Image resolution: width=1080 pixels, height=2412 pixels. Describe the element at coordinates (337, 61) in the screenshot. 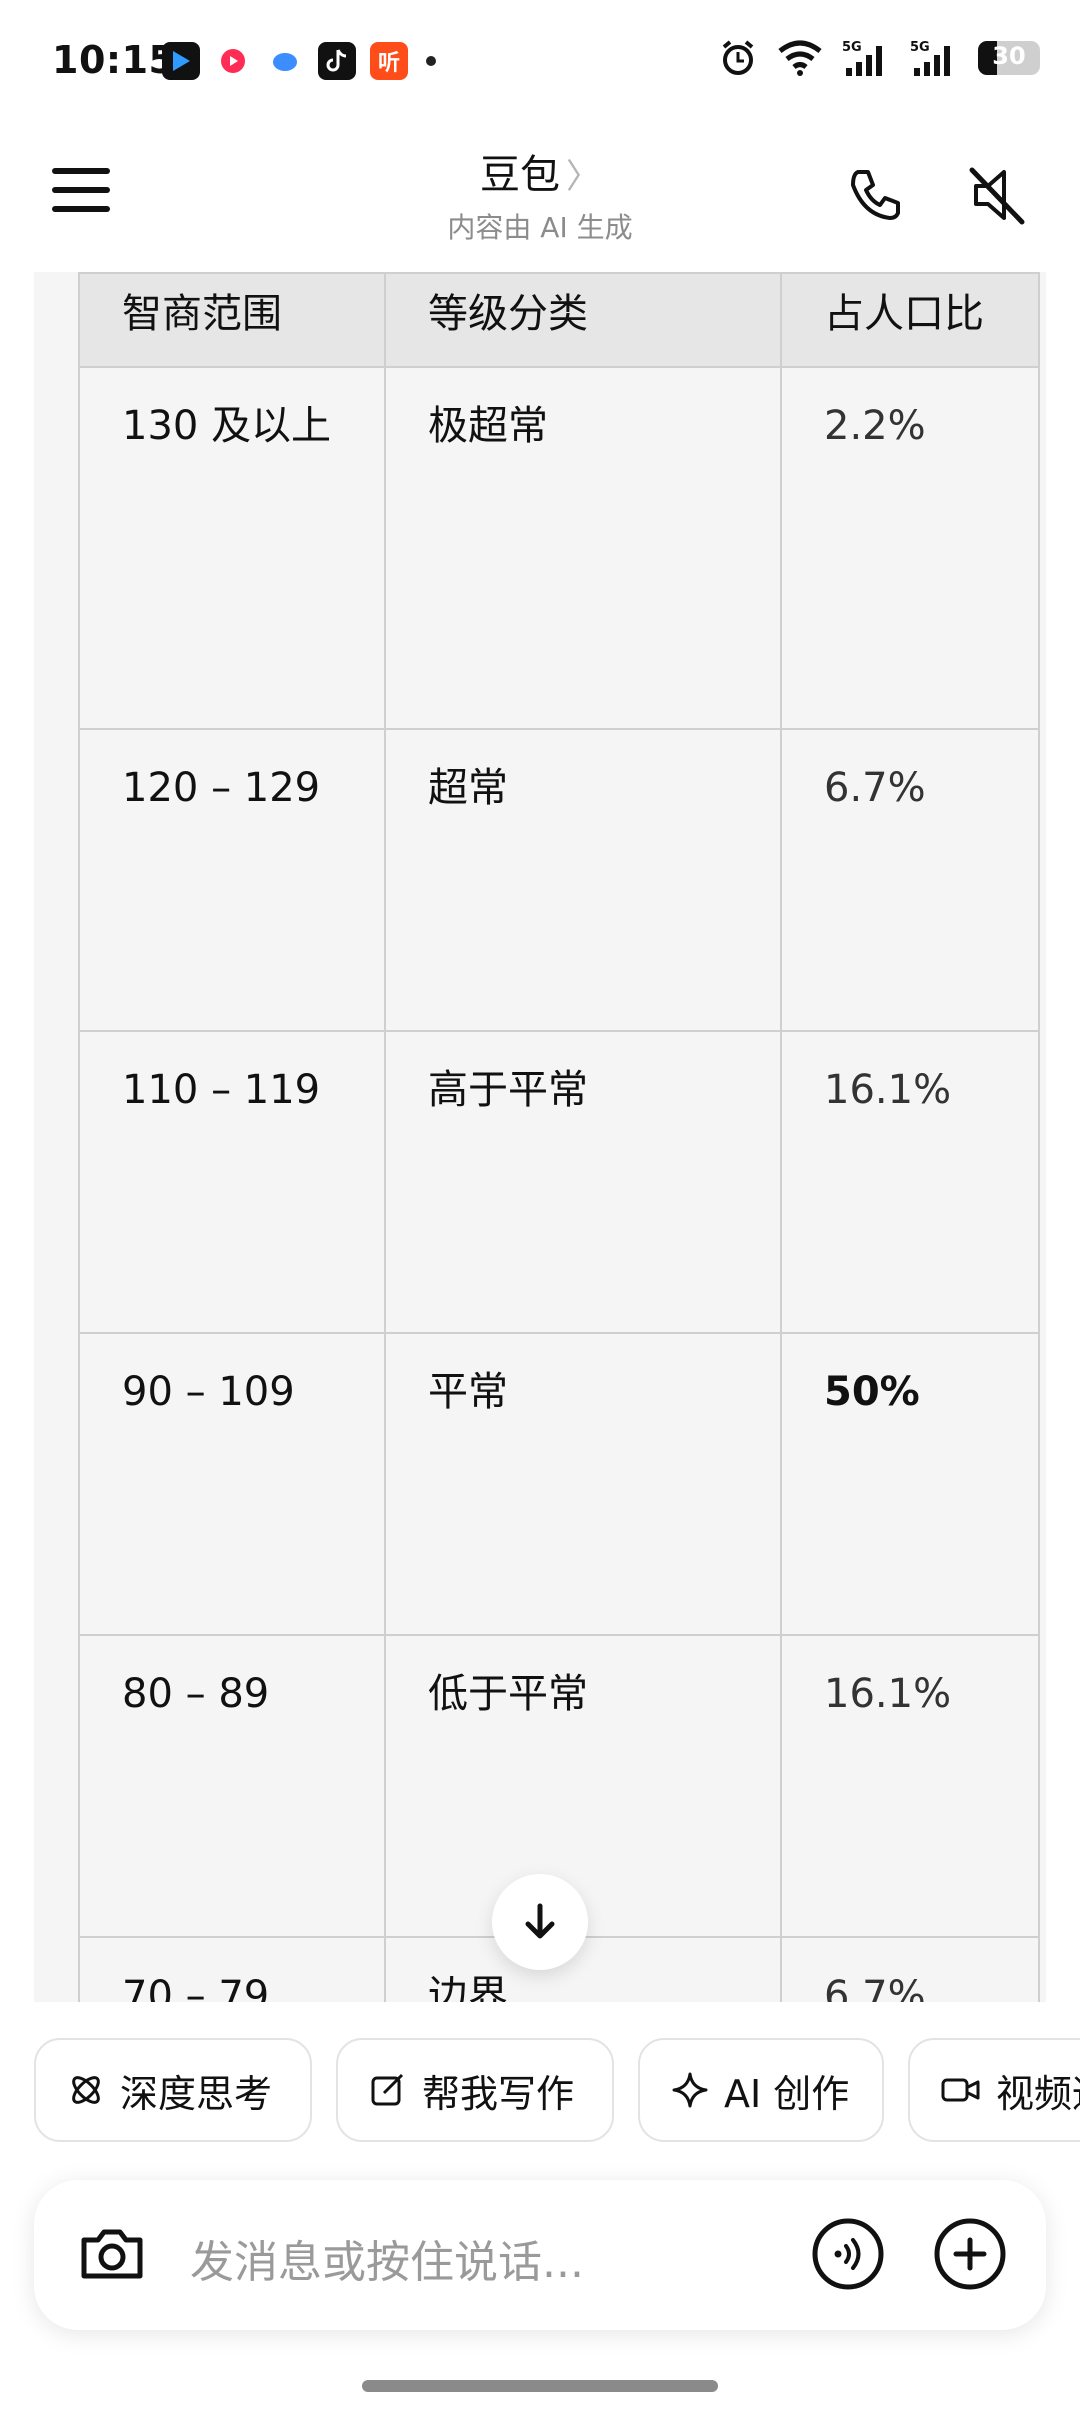

I see `tiktok-icon` at that location.